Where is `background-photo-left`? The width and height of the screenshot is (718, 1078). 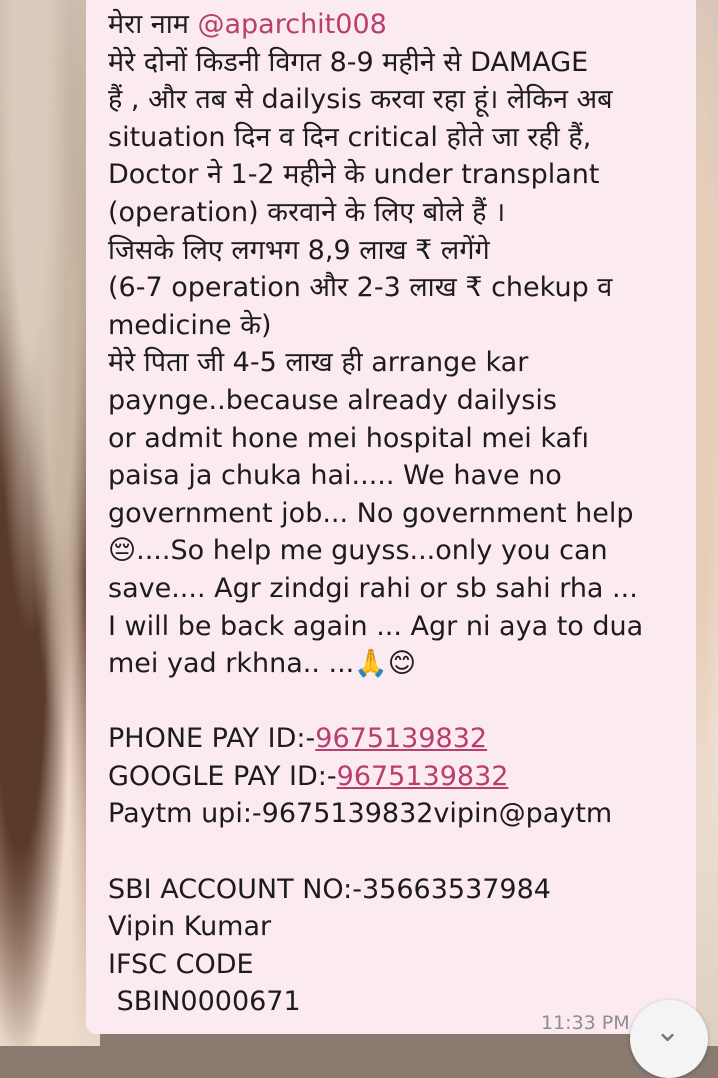
background-photo-left is located at coordinates (50, 523).